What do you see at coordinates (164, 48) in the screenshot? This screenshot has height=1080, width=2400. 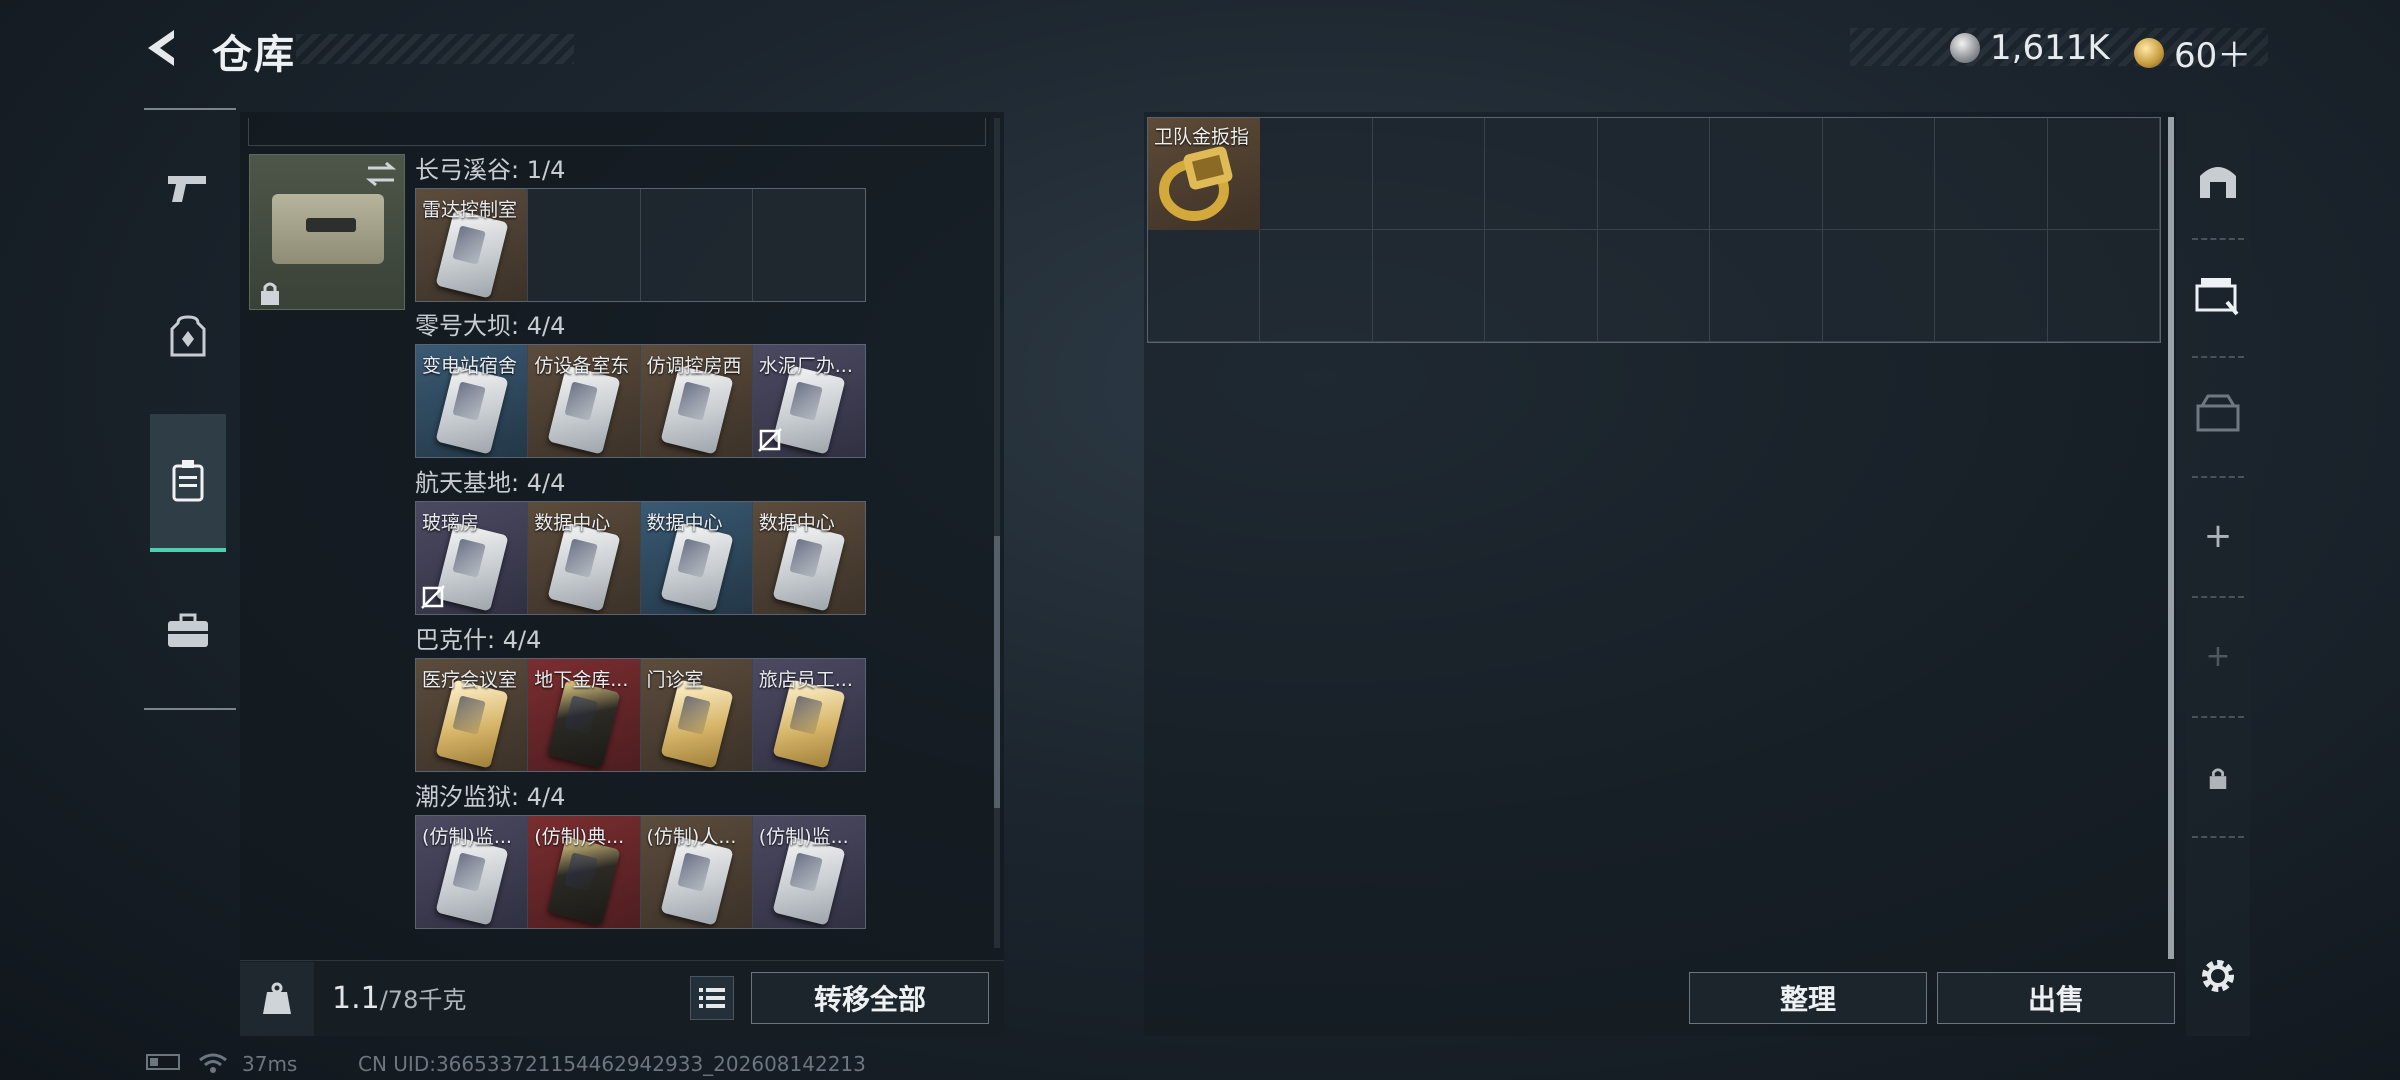 I see `back-button` at bounding box center [164, 48].